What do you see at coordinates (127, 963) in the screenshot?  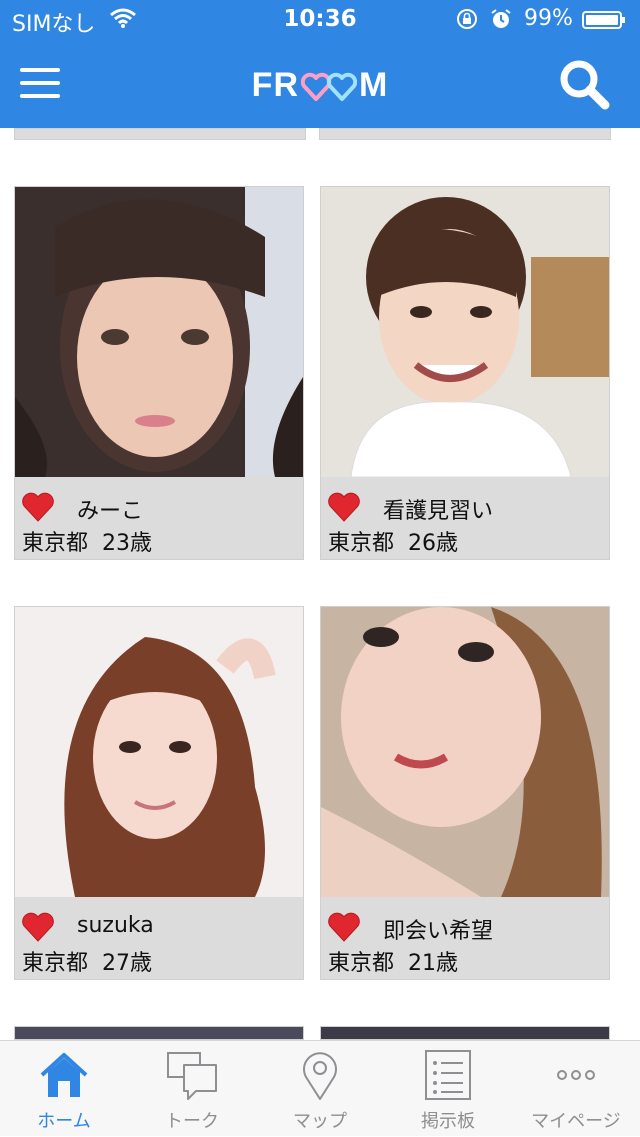 I see `profile-age: 27歳` at bounding box center [127, 963].